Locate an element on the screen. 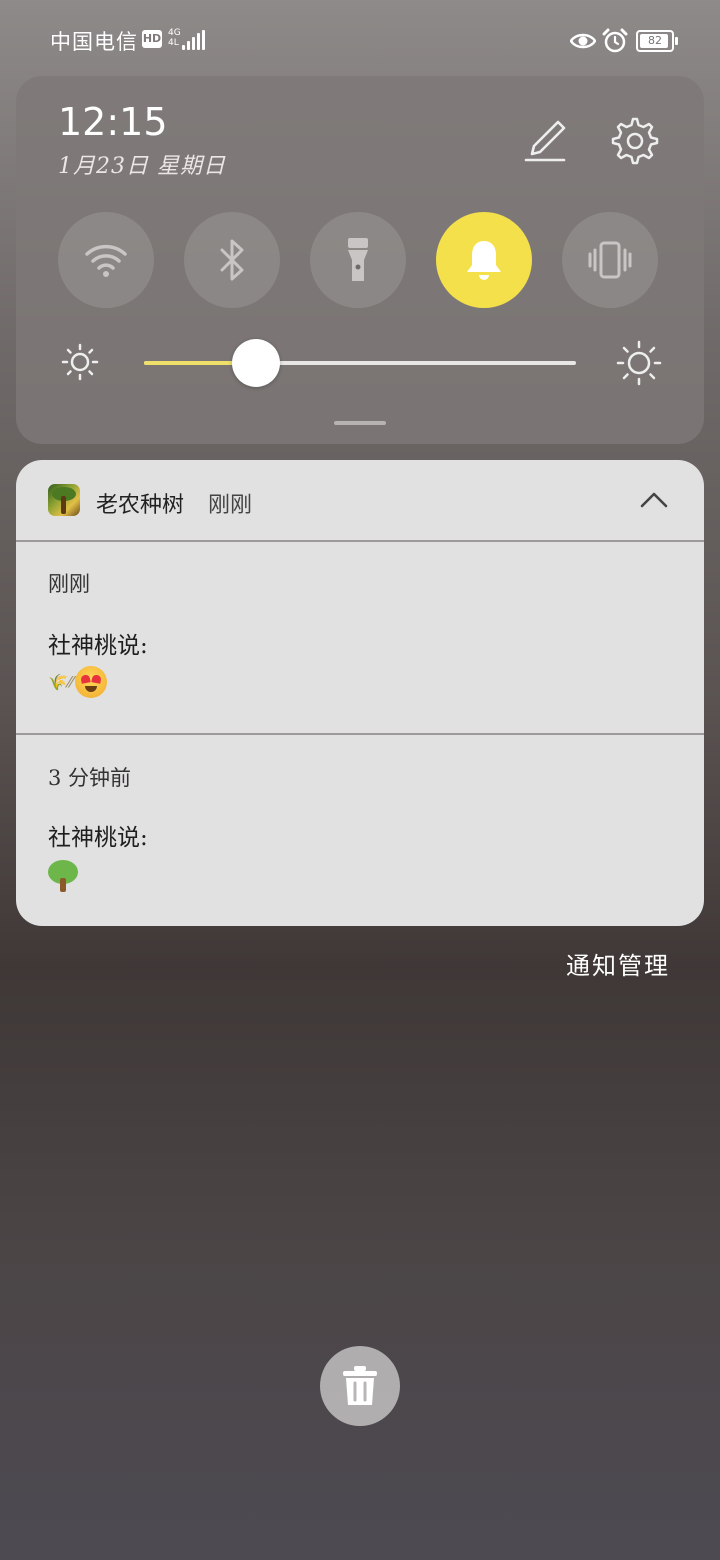 The image size is (720, 1560). vibrate-icon is located at coordinates (610, 260).